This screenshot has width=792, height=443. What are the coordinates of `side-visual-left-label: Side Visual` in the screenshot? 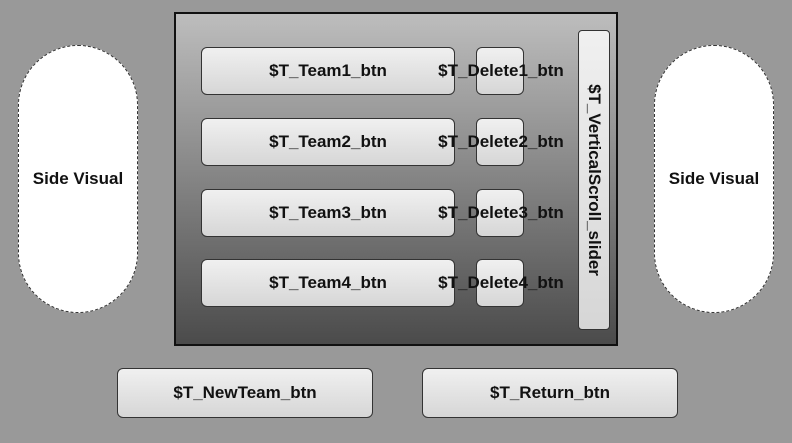 It's located at (78, 178).